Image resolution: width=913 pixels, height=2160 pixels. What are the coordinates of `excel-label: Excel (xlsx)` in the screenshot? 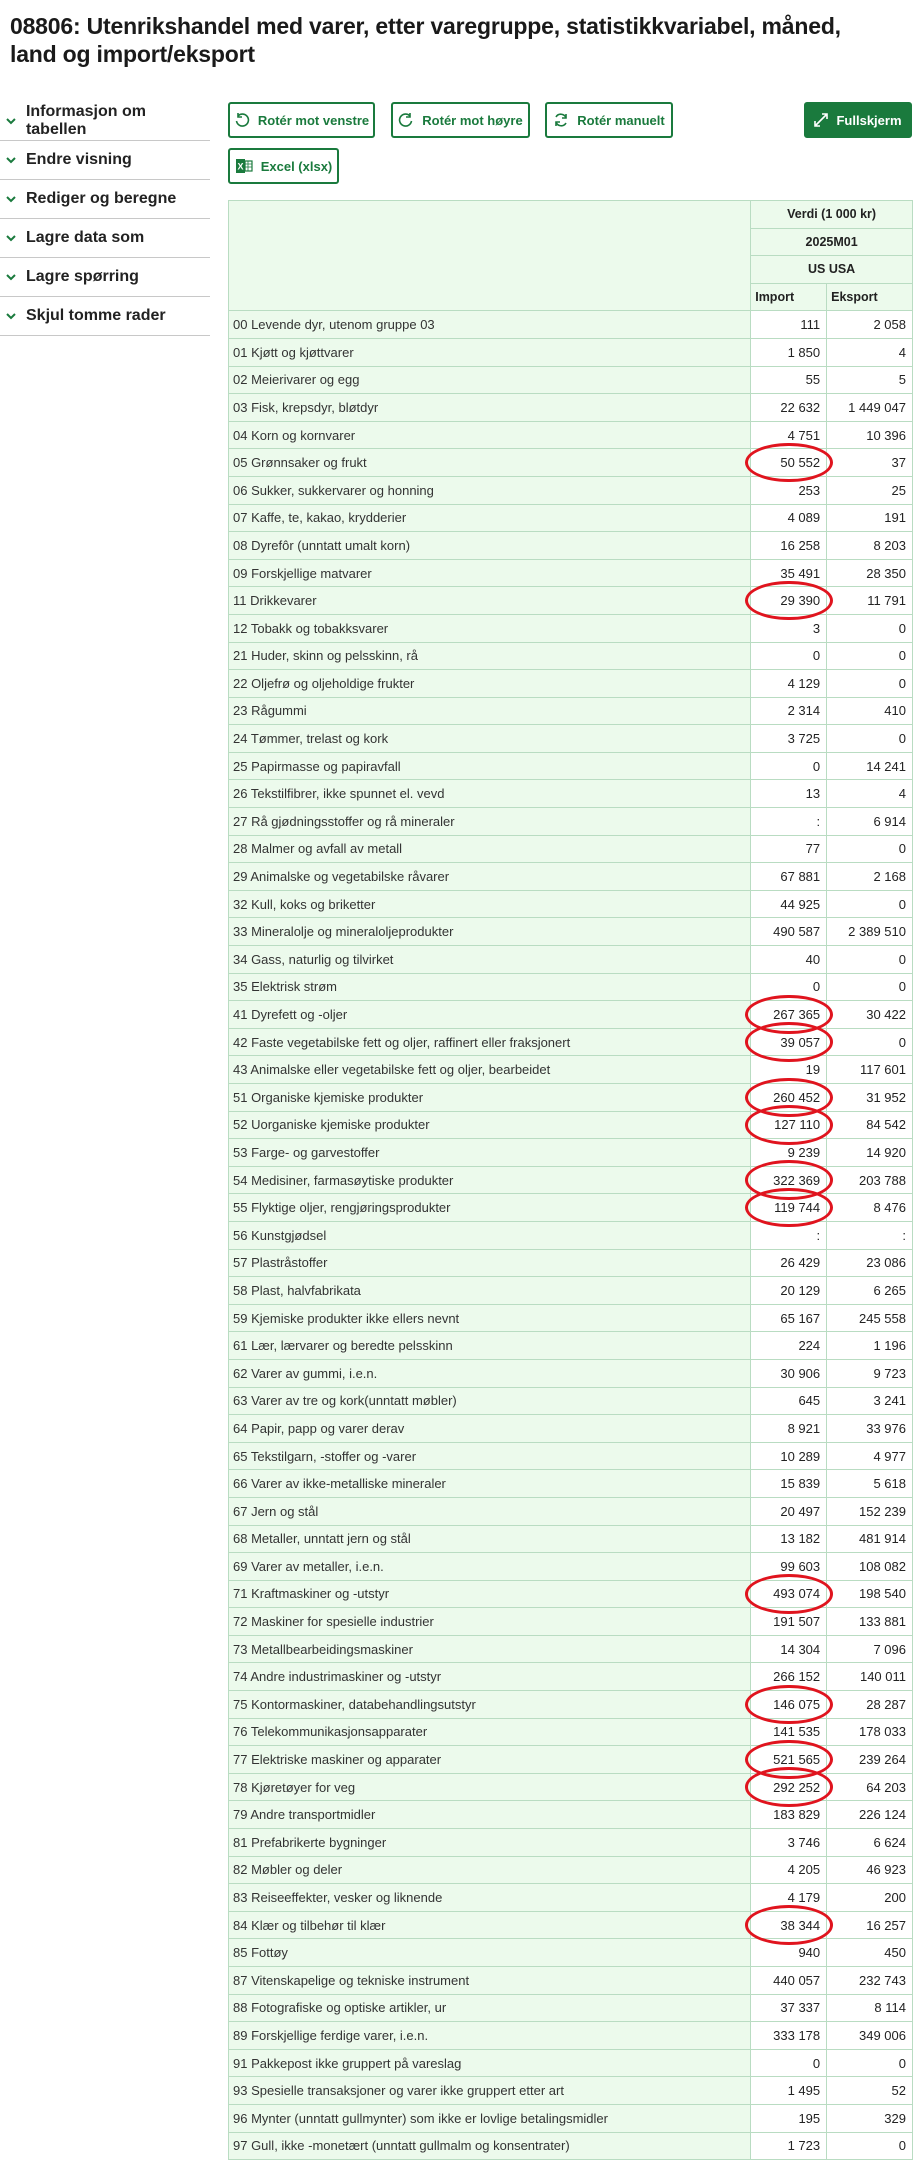 It's located at (296, 166).